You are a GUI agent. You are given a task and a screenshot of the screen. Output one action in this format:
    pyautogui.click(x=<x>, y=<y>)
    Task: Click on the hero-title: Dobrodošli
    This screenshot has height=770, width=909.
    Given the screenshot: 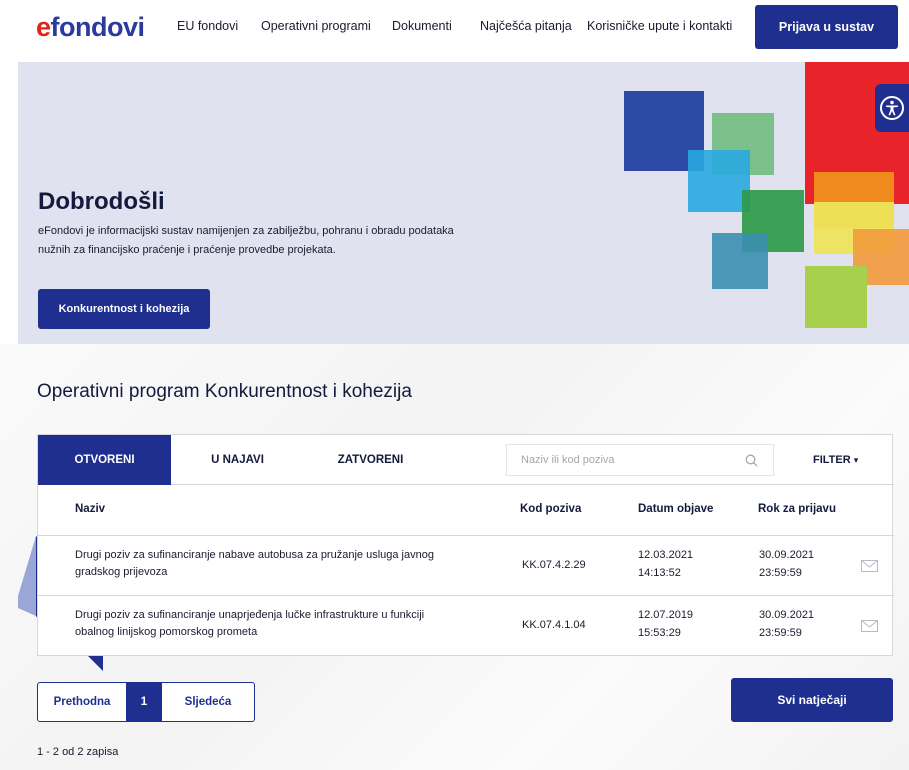 What is the action you would take?
    pyautogui.click(x=101, y=201)
    